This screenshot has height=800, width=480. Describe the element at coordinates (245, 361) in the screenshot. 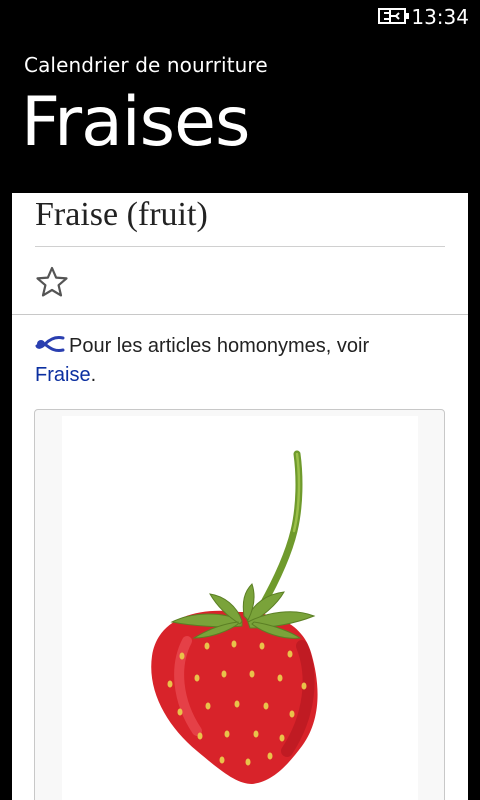

I see `hatnote: Pour les articles homonymes, voir Fraise.` at that location.